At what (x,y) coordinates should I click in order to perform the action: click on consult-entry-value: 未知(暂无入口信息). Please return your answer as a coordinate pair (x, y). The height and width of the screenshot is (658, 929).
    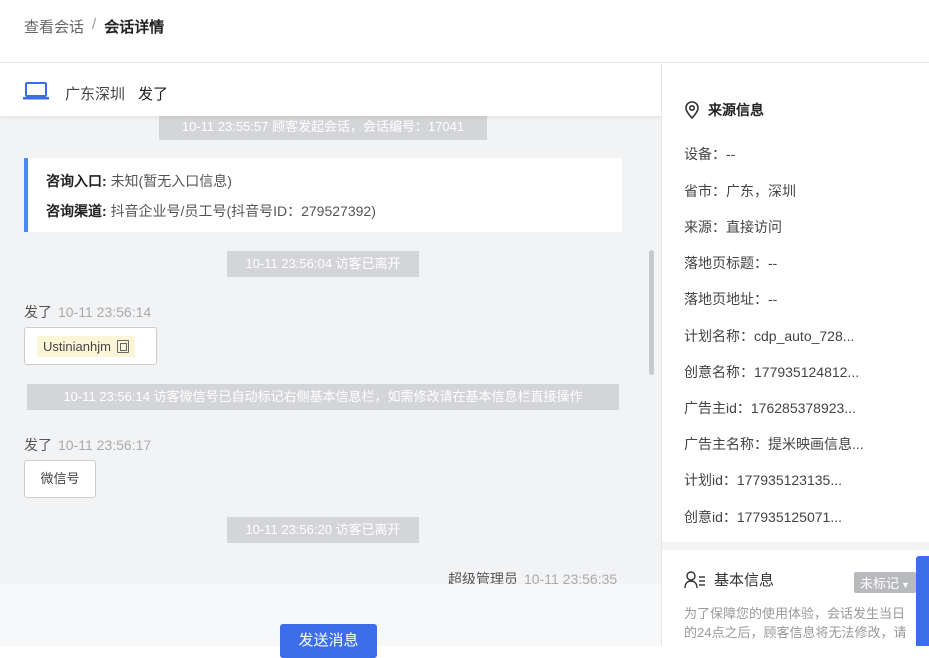
    Looking at the image, I should click on (171, 181).